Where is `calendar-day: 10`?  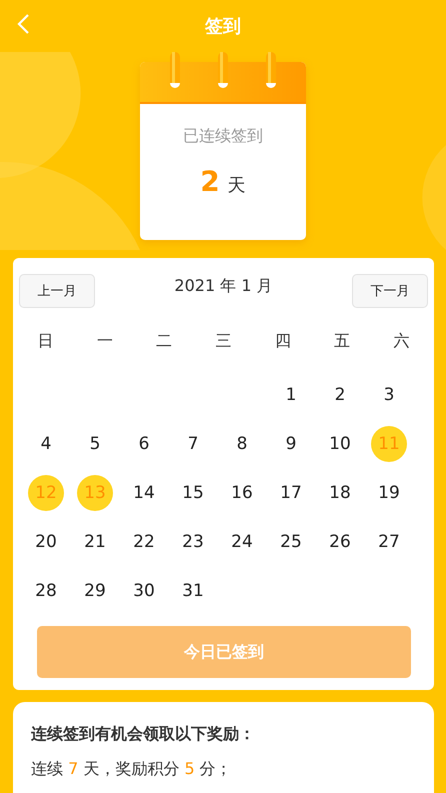
calendar-day: 10 is located at coordinates (340, 444).